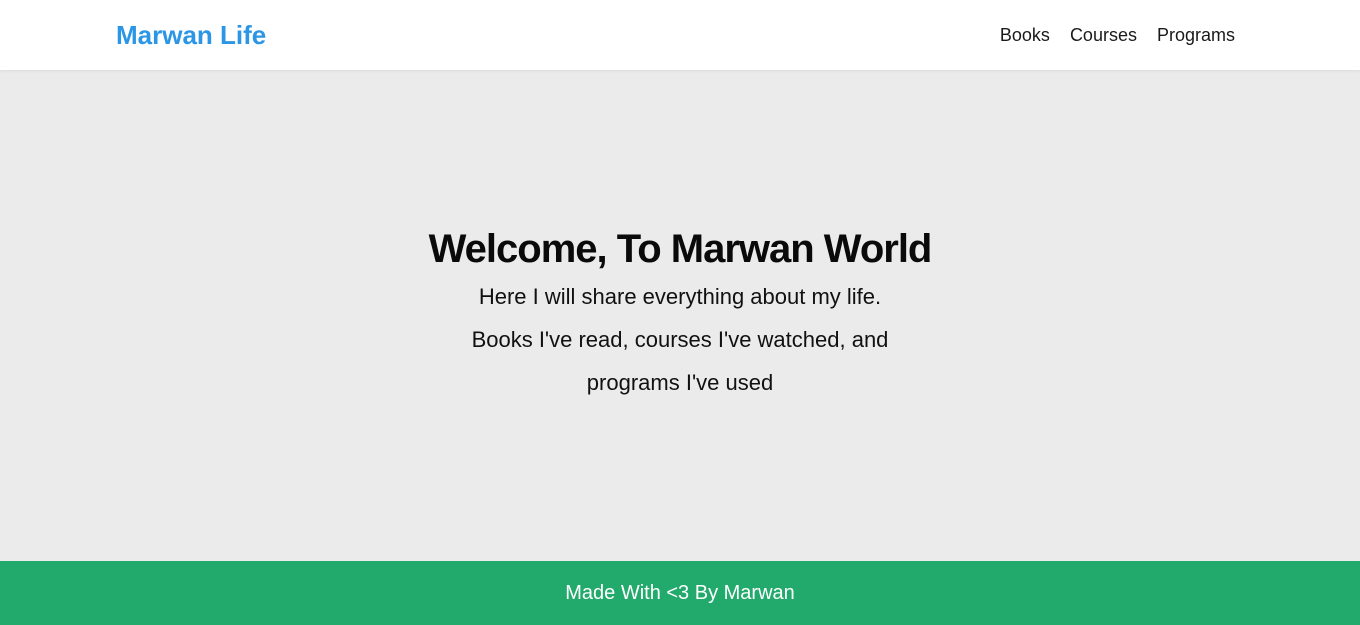  Describe the element at coordinates (1196, 35) in the screenshot. I see `nav-link-programs: Programs` at that location.